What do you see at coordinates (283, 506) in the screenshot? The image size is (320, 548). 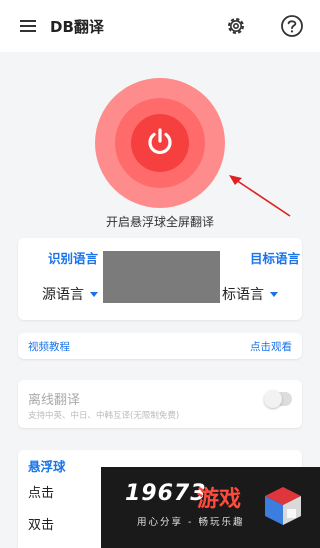 I see `cube-logo-icon` at bounding box center [283, 506].